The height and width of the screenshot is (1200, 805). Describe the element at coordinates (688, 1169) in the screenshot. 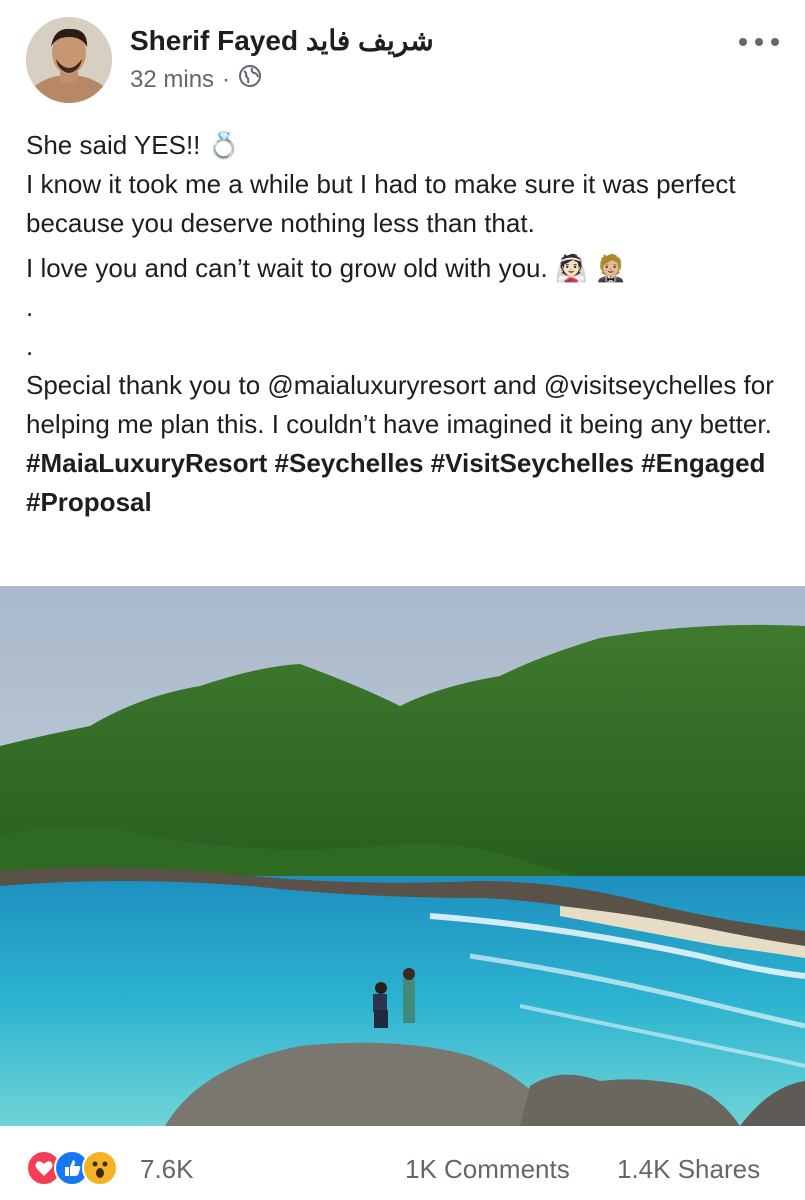

I see `shares-count: 1.4K Shares` at that location.